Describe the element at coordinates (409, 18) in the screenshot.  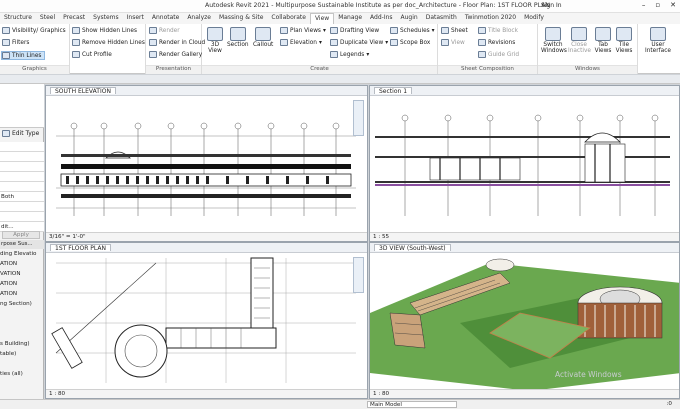
I see `tab-augin: Augin` at that location.